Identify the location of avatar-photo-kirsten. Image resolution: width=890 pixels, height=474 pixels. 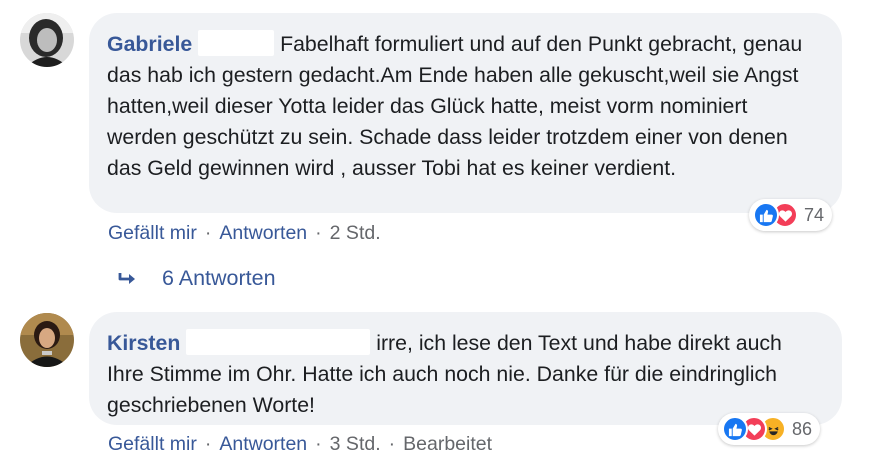
(47, 340).